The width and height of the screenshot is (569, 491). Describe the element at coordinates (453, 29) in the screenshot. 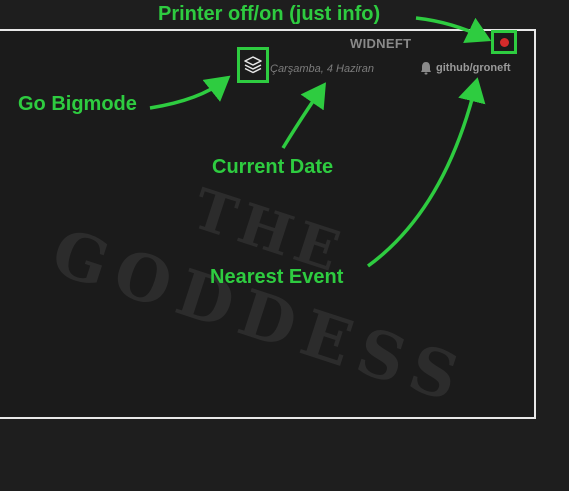

I see `arrow-printer` at that location.